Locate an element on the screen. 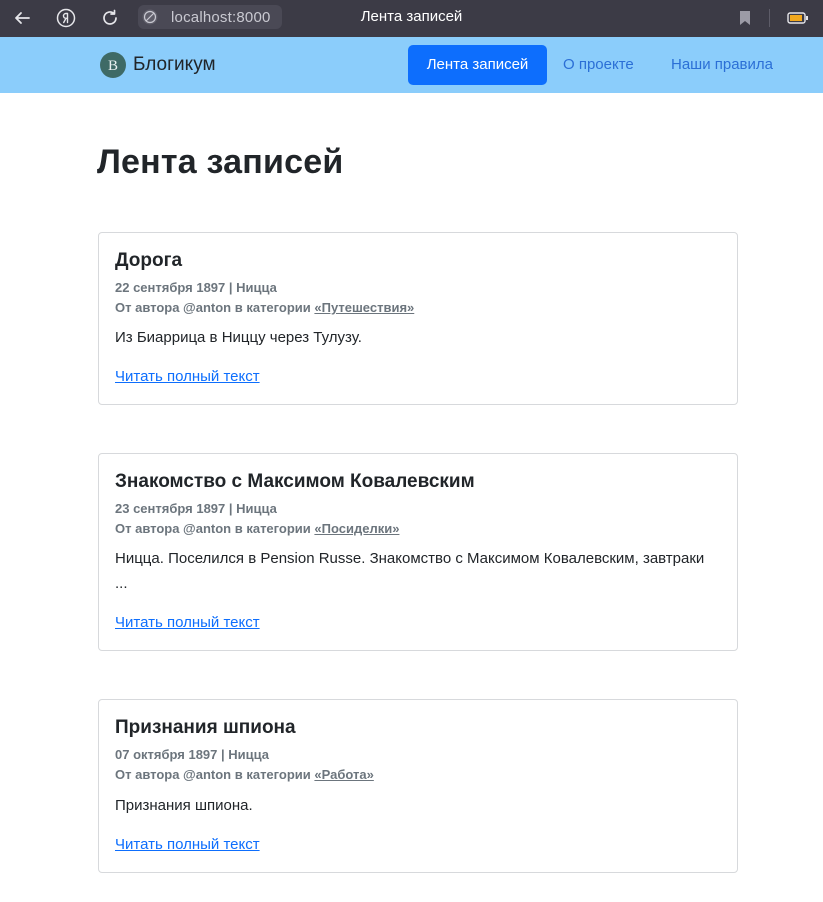  post-author-line: От автора @anton в категории «Работа» is located at coordinates (244, 774).